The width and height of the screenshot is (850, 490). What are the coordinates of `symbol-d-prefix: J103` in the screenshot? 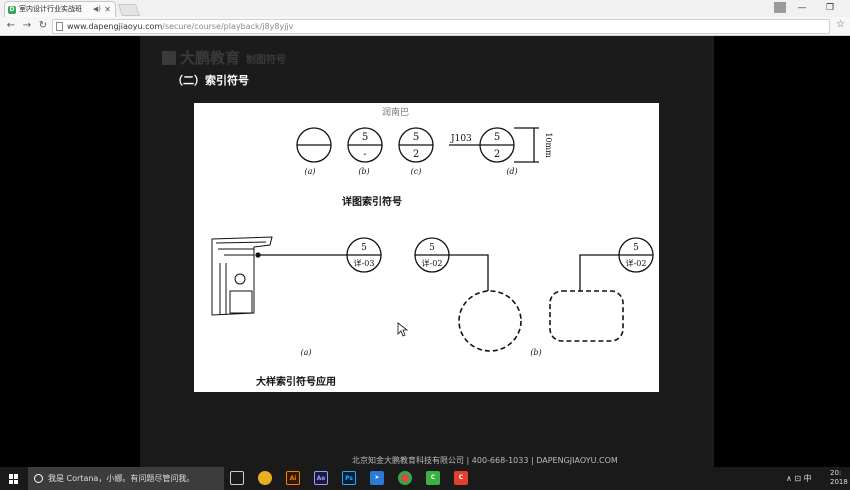 It's located at (461, 139).